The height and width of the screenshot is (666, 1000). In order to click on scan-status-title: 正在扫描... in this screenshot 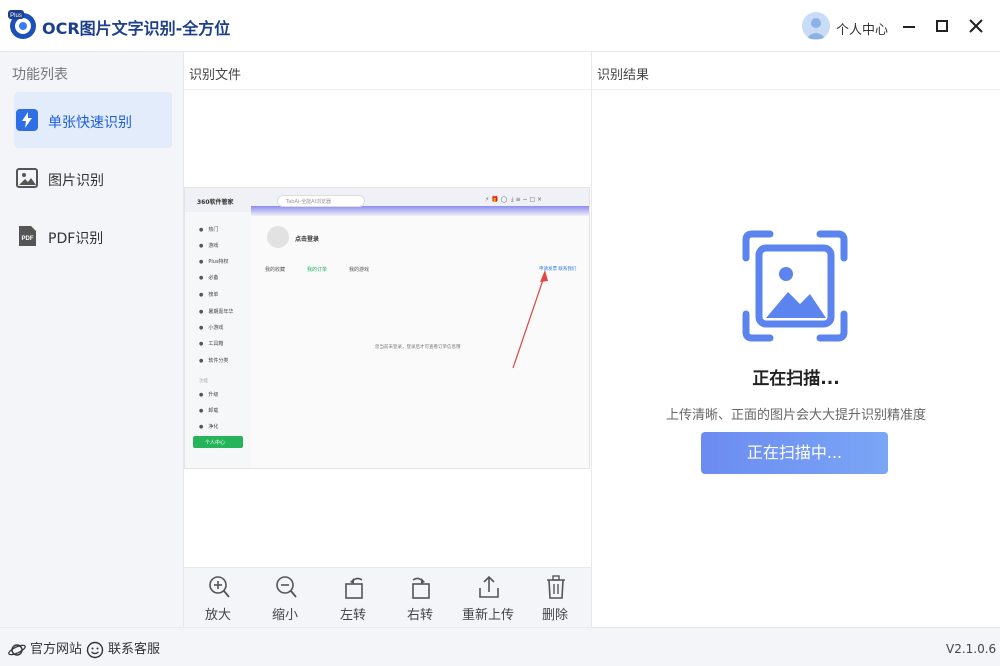, I will do `click(796, 379)`.